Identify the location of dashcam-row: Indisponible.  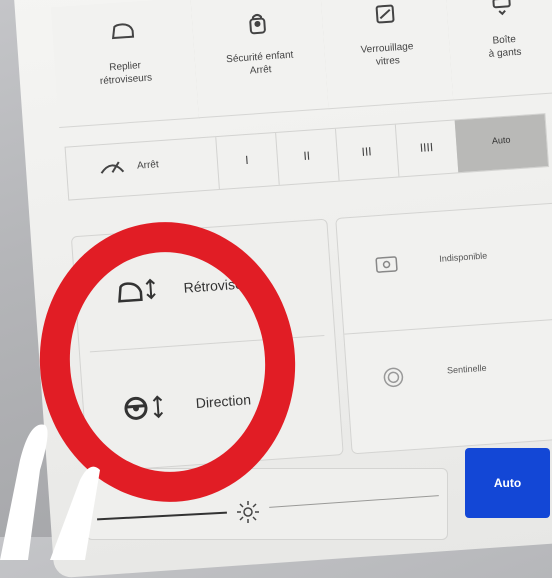
(444, 268).